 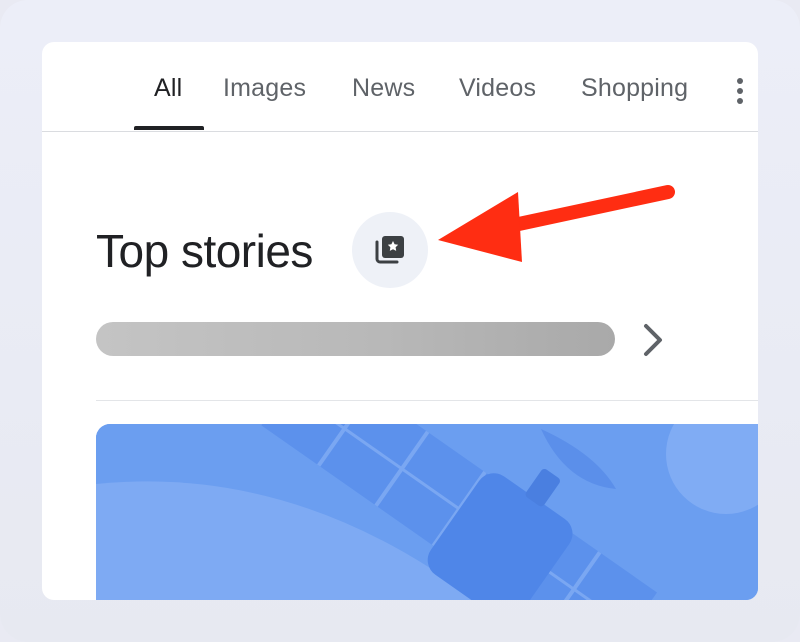 What do you see at coordinates (169, 128) in the screenshot?
I see `active-tab-indicator` at bounding box center [169, 128].